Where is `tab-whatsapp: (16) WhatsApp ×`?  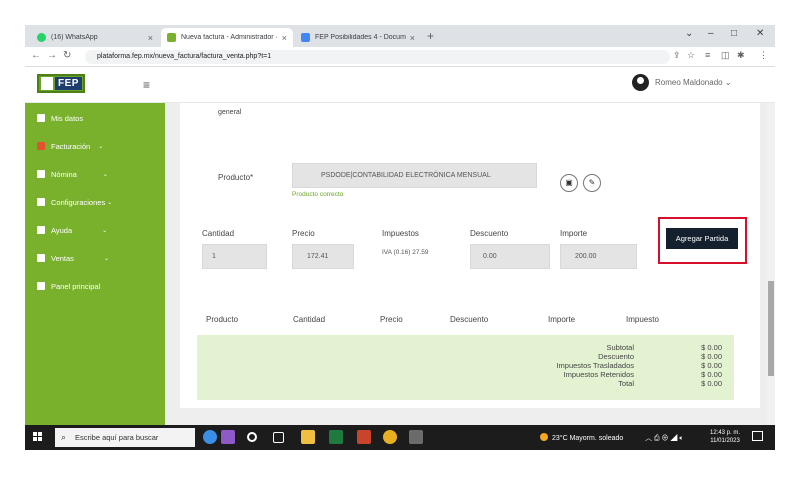 tab-whatsapp: (16) WhatsApp × is located at coordinates (95, 37).